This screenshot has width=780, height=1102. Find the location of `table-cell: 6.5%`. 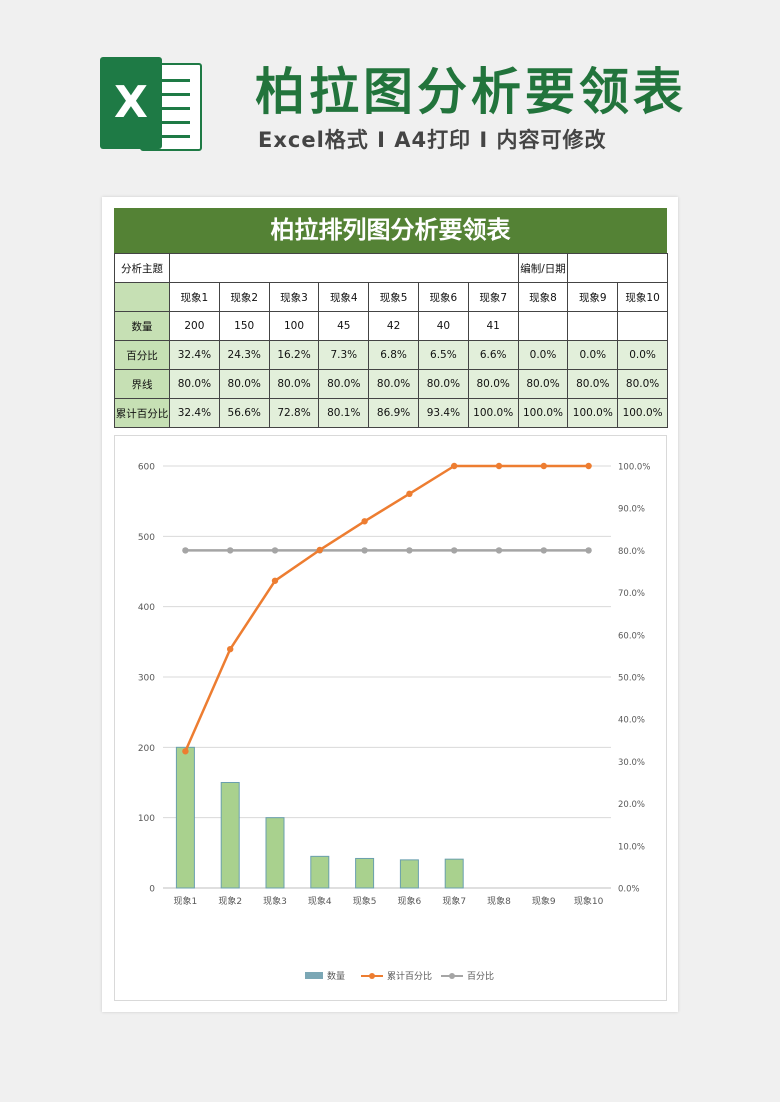

table-cell: 6.5% is located at coordinates (443, 355).